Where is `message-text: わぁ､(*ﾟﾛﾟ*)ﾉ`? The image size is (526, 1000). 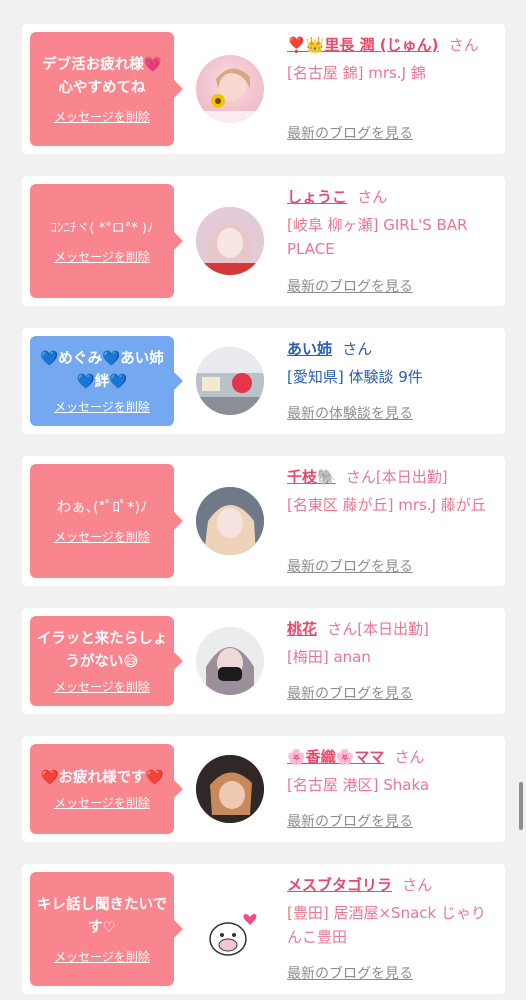 message-text: わぁ､(*ﾟﾛﾟ*)ﾉ is located at coordinates (102, 508).